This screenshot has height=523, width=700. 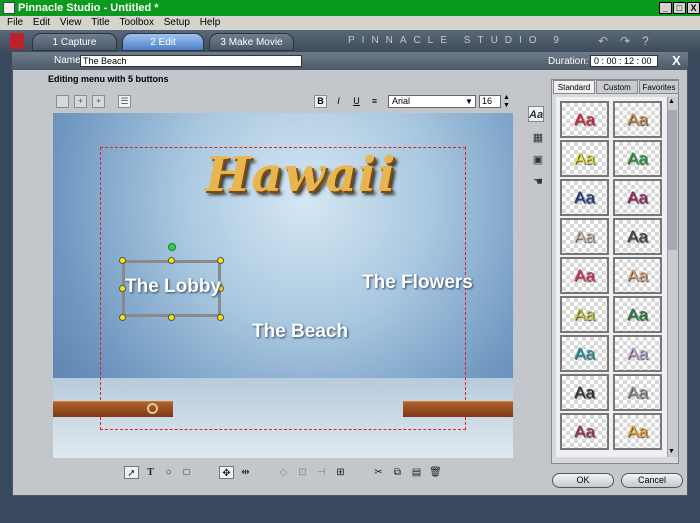 I want to click on name-field: The Beach, so click(x=191, y=61).